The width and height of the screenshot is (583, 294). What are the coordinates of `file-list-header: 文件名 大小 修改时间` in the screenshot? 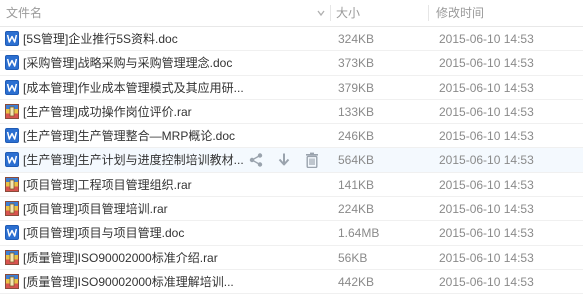 It's located at (291, 13).